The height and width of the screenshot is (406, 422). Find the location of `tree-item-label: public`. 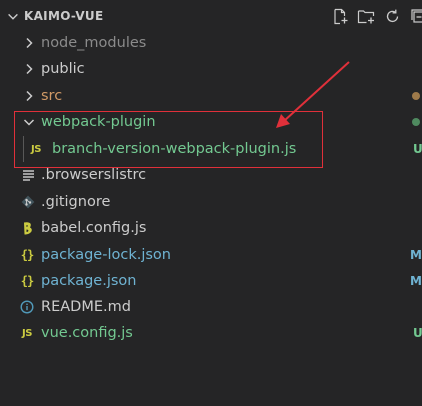

tree-item-label: public is located at coordinates (63, 69).